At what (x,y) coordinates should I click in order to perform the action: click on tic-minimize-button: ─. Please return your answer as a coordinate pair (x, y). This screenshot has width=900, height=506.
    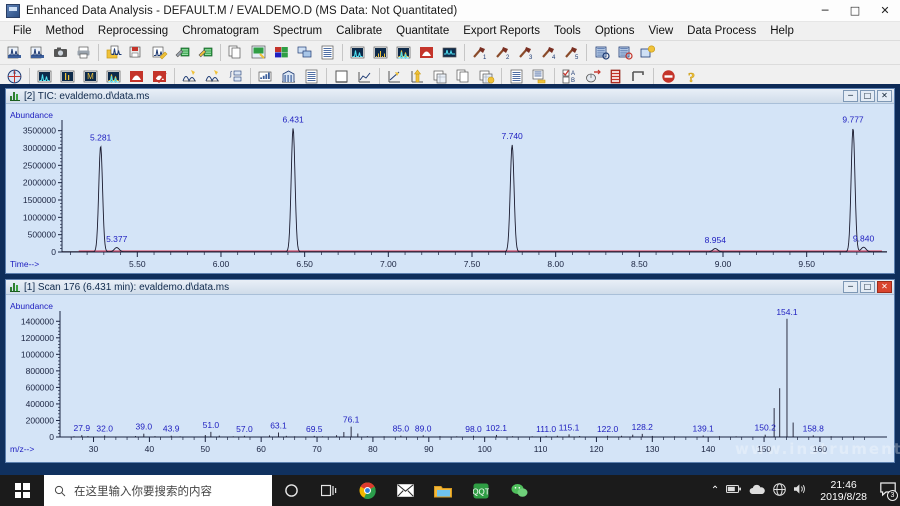
    Looking at the image, I should click on (850, 96).